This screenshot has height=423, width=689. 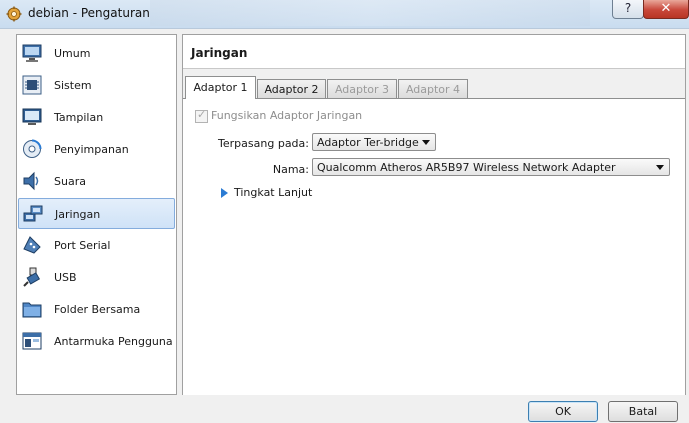 I want to click on attached-to-dropdown: Adaptor Ter-bridge, so click(x=374, y=142).